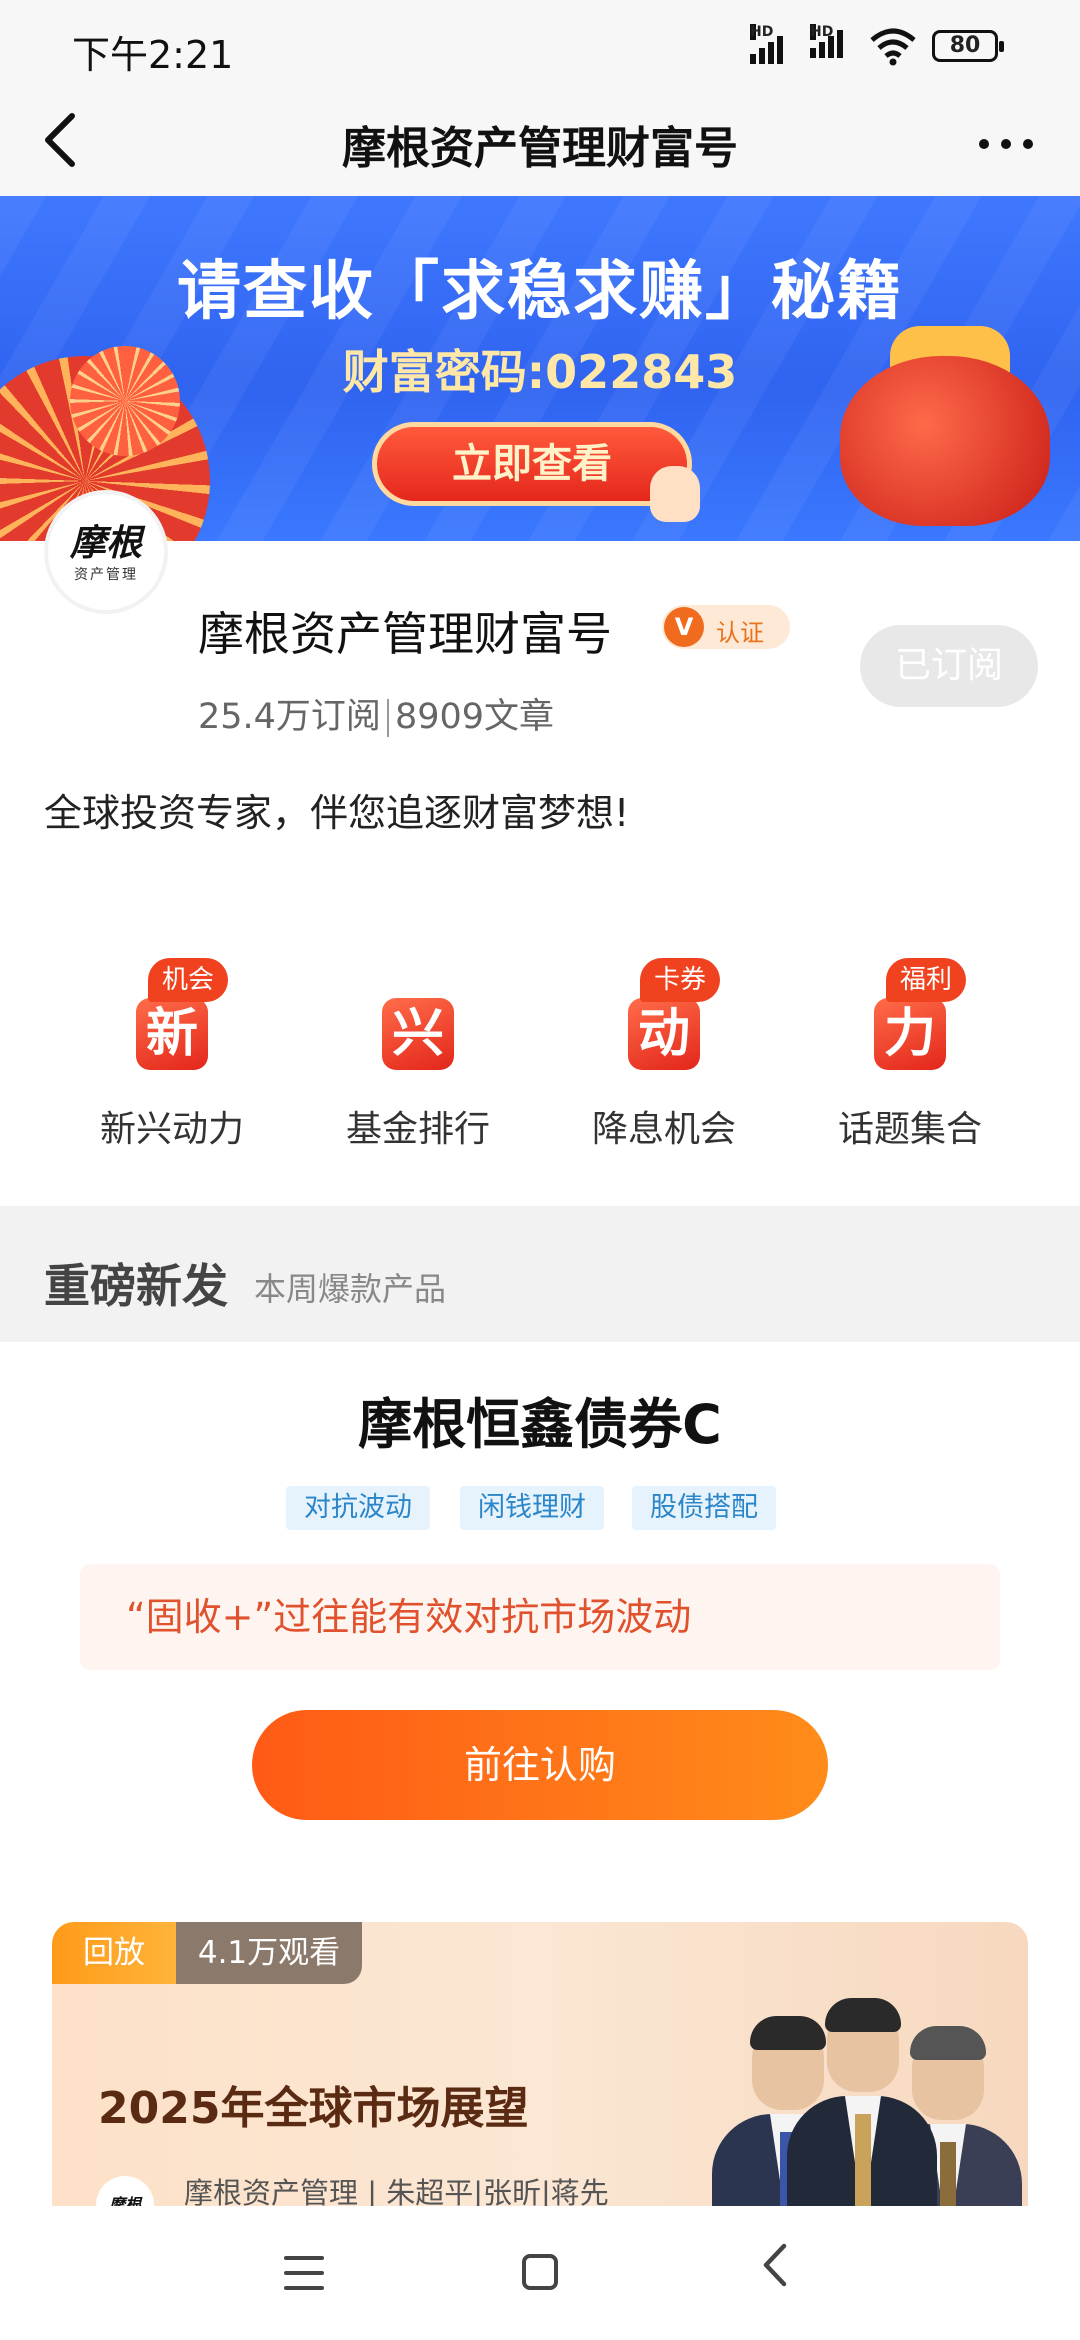 The width and height of the screenshot is (1080, 2340). I want to click on section-title: 重磅新发, so click(136, 1286).